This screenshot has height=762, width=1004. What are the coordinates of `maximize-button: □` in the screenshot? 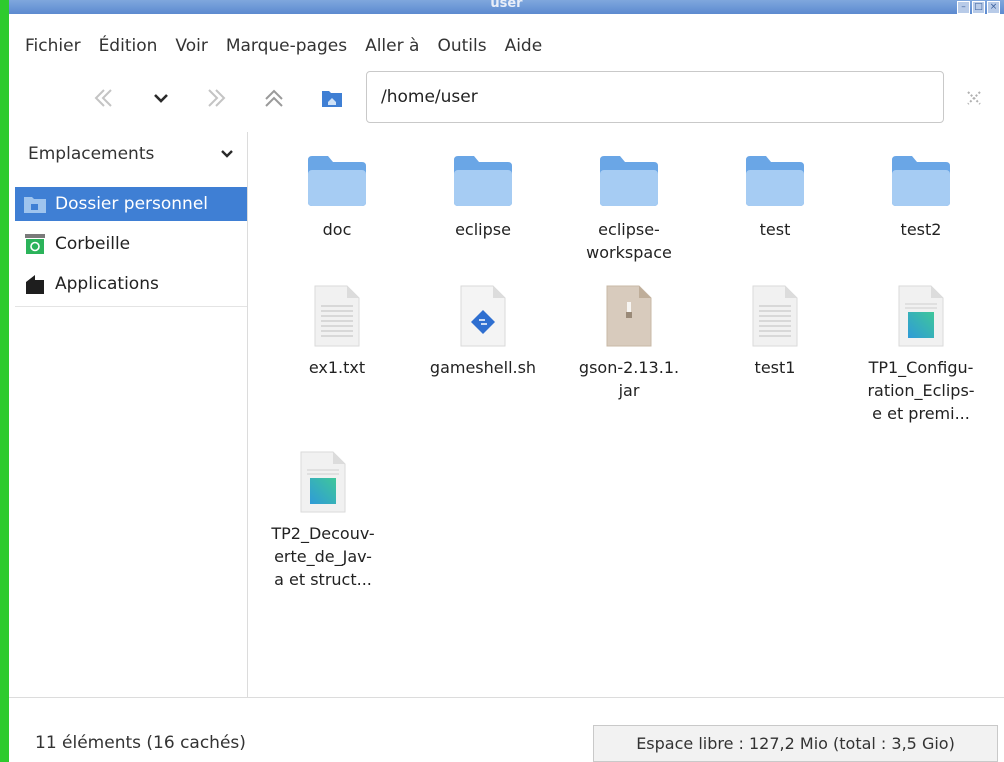 It's located at (978, 7).